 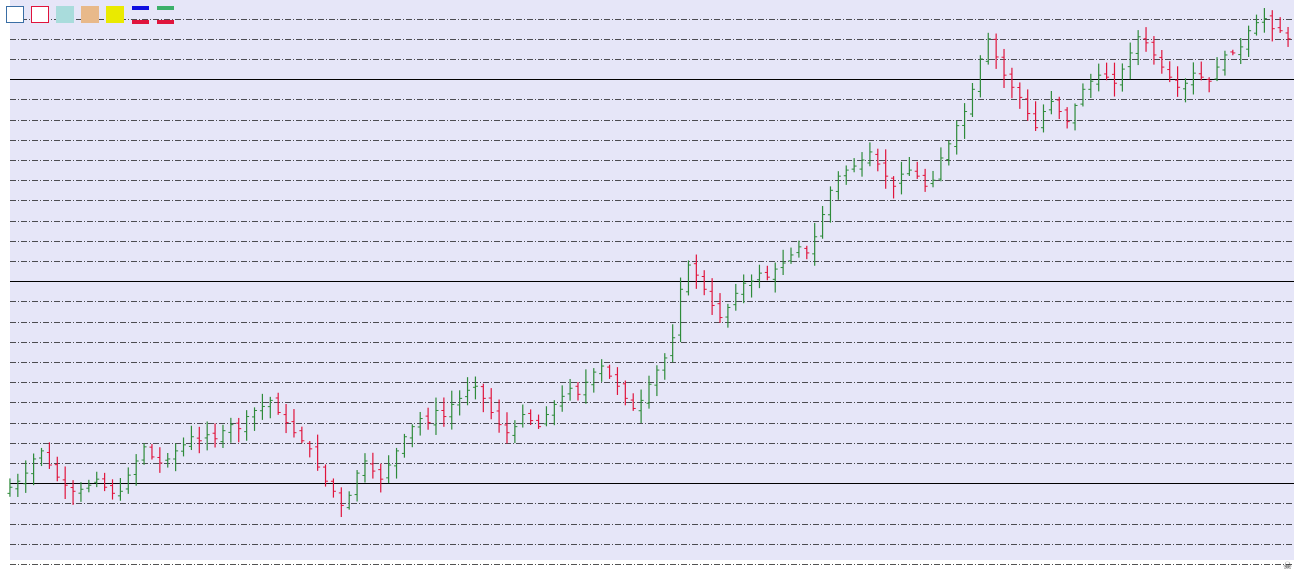 What do you see at coordinates (15, 14) in the screenshot?
I see `white-rect-tool` at bounding box center [15, 14].